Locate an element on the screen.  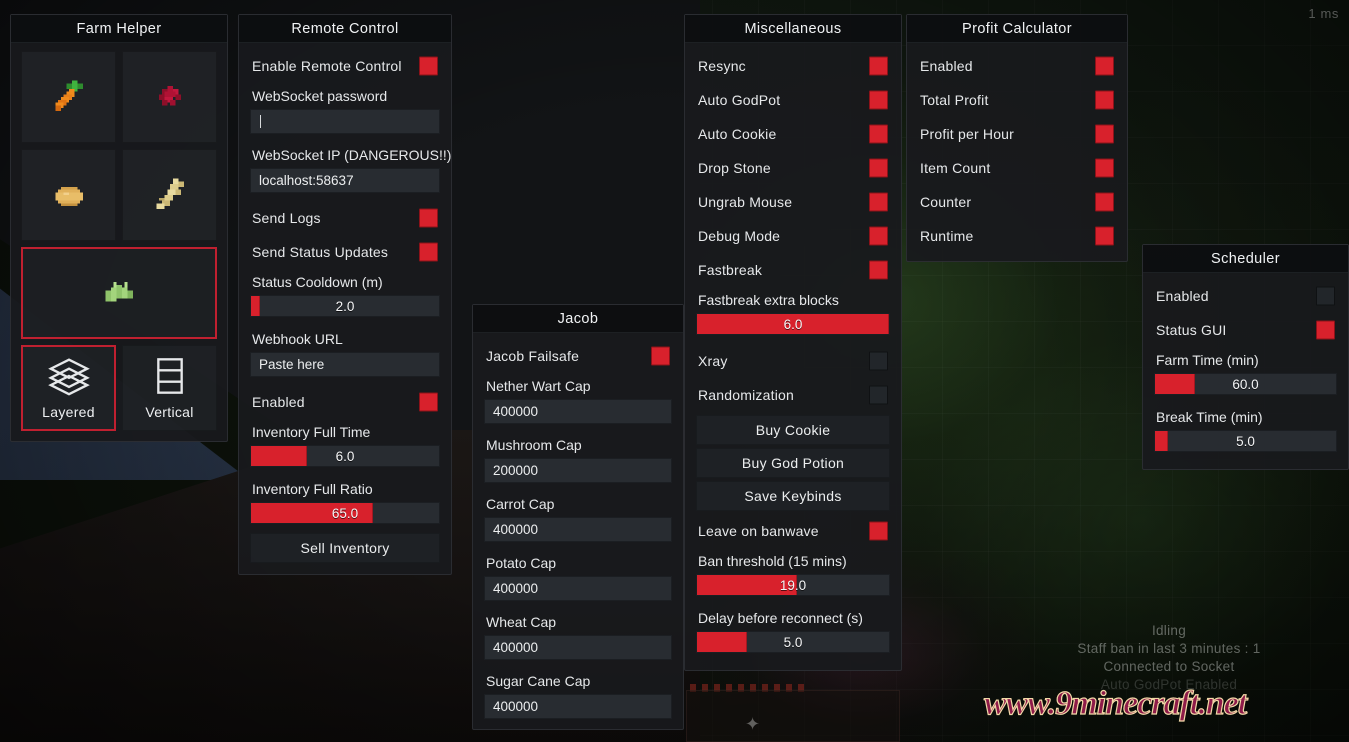
row-jacob-failsafe: Jacob Failsafe is located at coordinates (578, 356).